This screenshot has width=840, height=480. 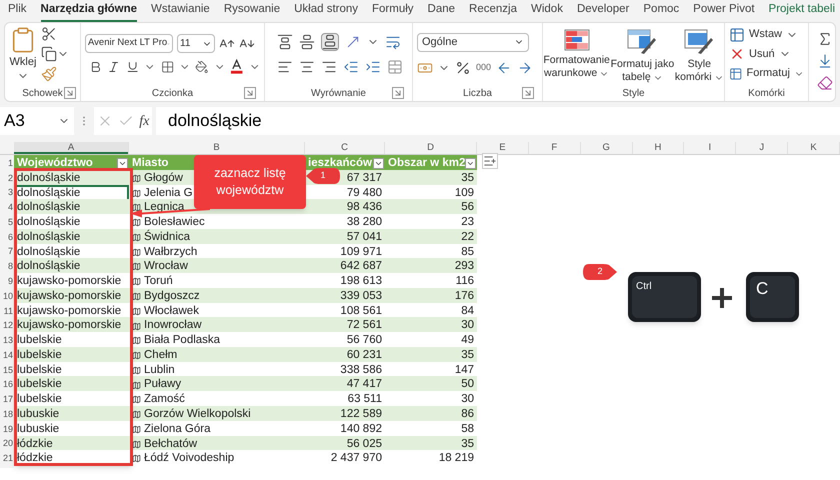 I want to click on percent-icon, so click(x=463, y=68).